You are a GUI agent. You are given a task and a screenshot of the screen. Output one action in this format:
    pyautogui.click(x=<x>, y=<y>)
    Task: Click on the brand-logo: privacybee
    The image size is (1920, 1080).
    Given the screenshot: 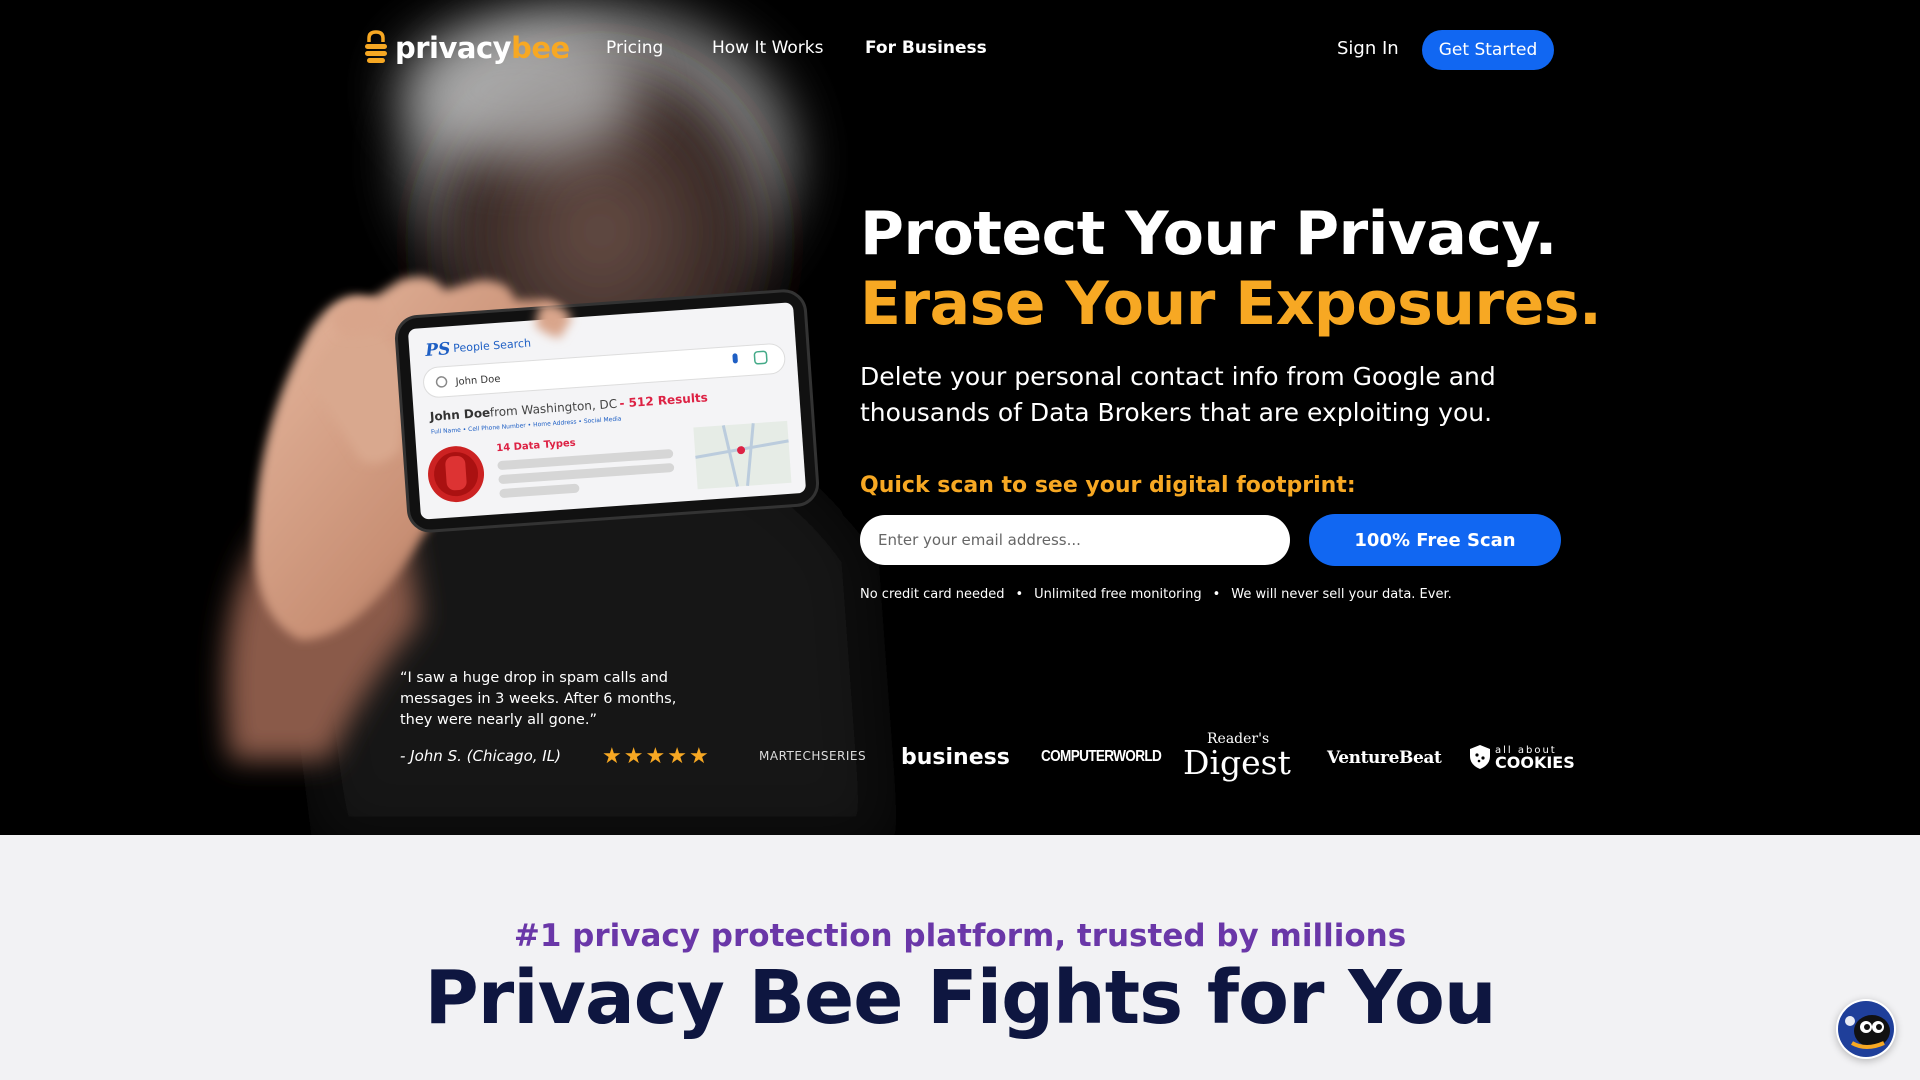 What is the action you would take?
    pyautogui.click(x=466, y=48)
    